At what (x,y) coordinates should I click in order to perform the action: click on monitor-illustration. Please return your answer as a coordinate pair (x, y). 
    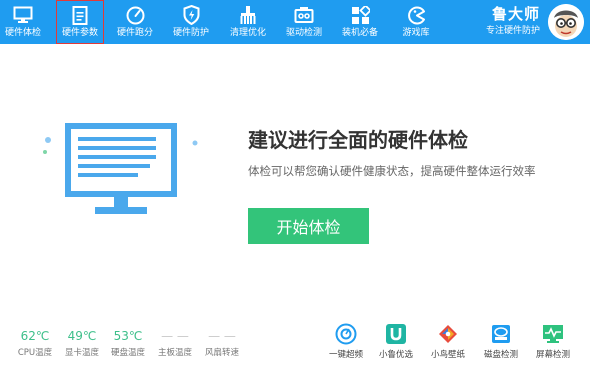
    Looking at the image, I should click on (120, 172).